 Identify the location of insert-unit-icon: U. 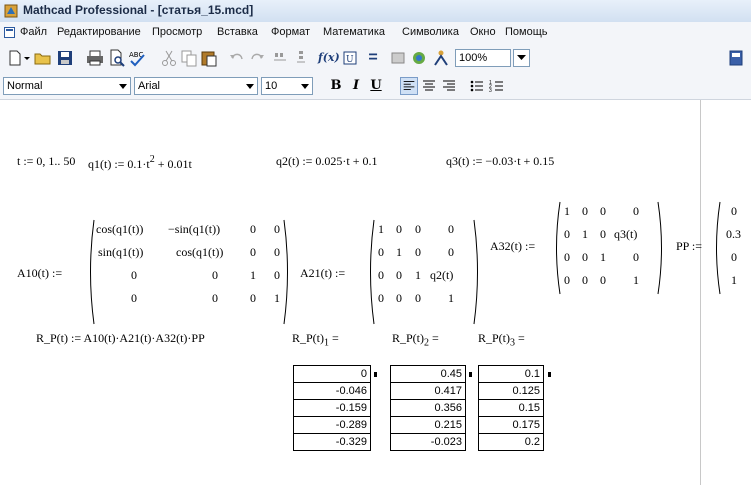
(351, 58).